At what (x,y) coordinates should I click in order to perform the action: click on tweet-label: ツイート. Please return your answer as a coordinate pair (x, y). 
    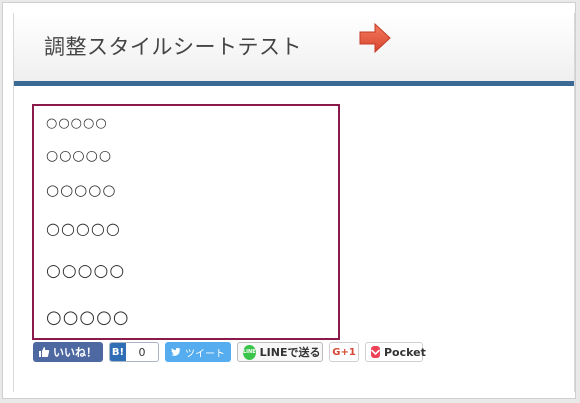
    Looking at the image, I should click on (205, 354).